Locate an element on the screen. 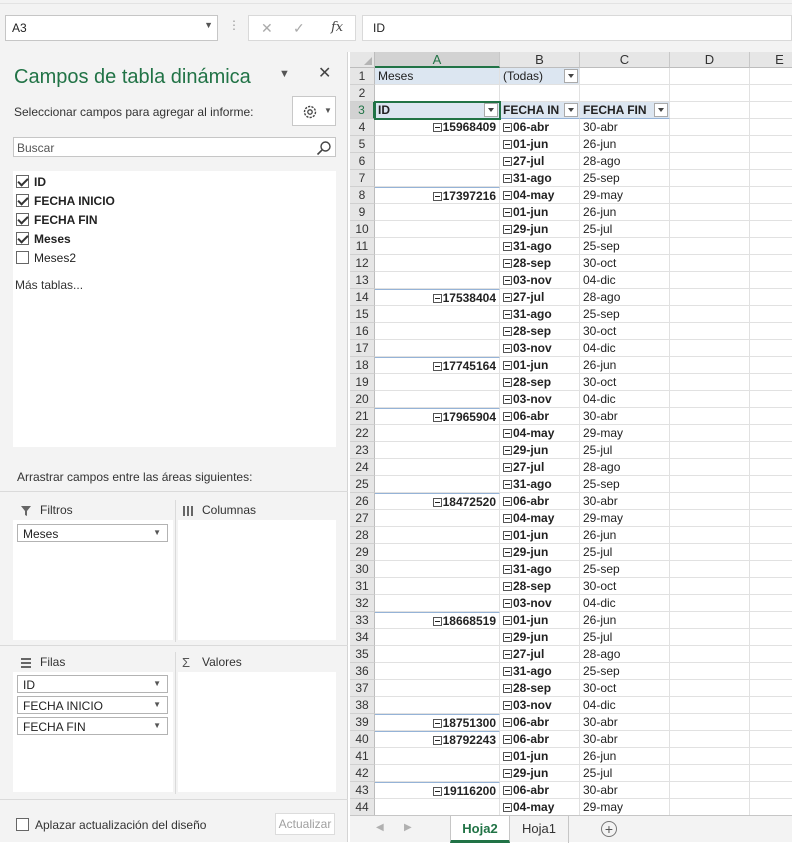 The height and width of the screenshot is (843, 792). checkbox is located at coordinates (22, 200).